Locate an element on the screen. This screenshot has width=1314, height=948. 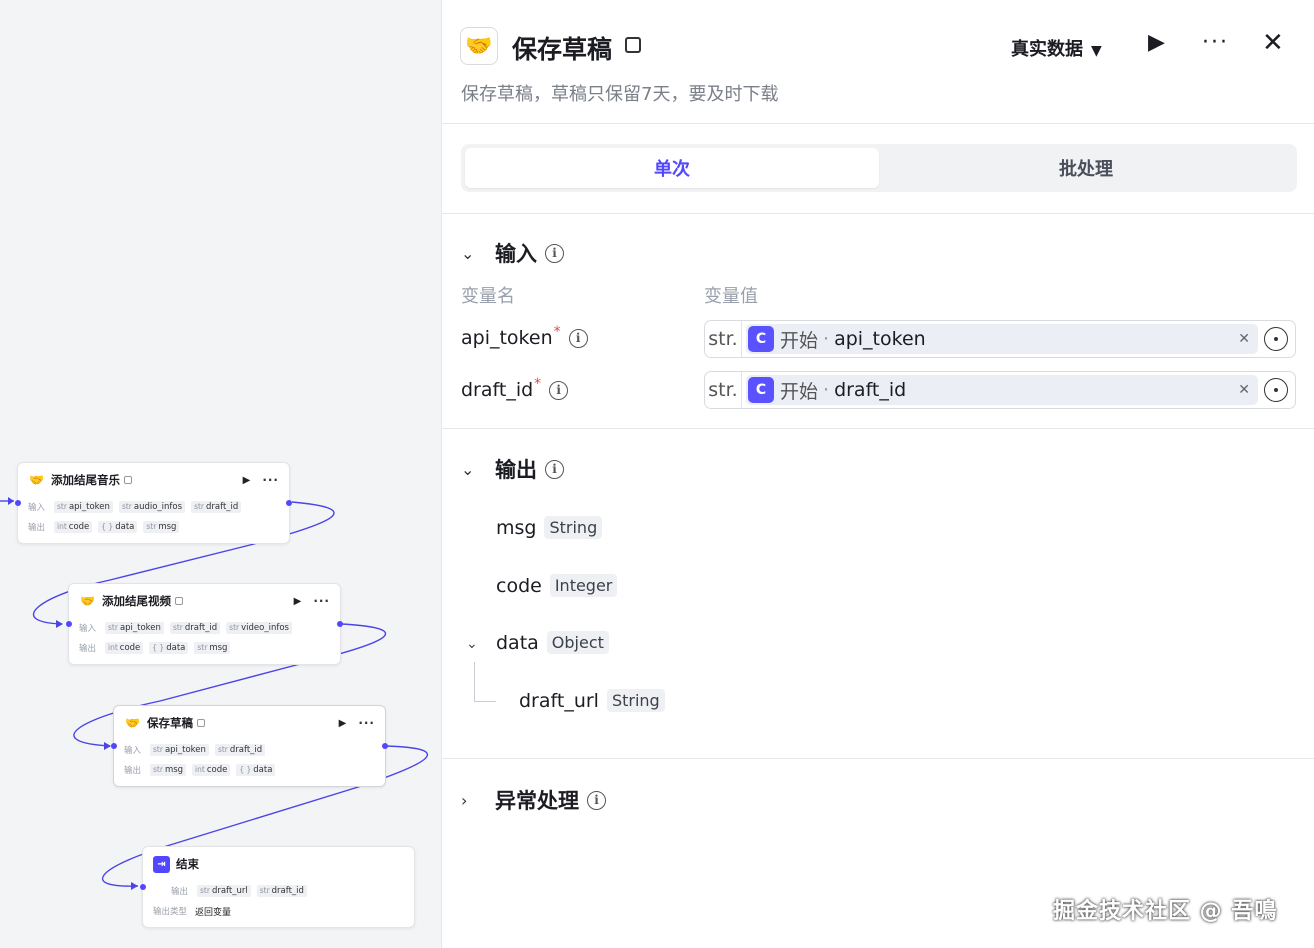
watermark: 掘金技术社区 @ 吾鳴 is located at coordinates (1165, 911).